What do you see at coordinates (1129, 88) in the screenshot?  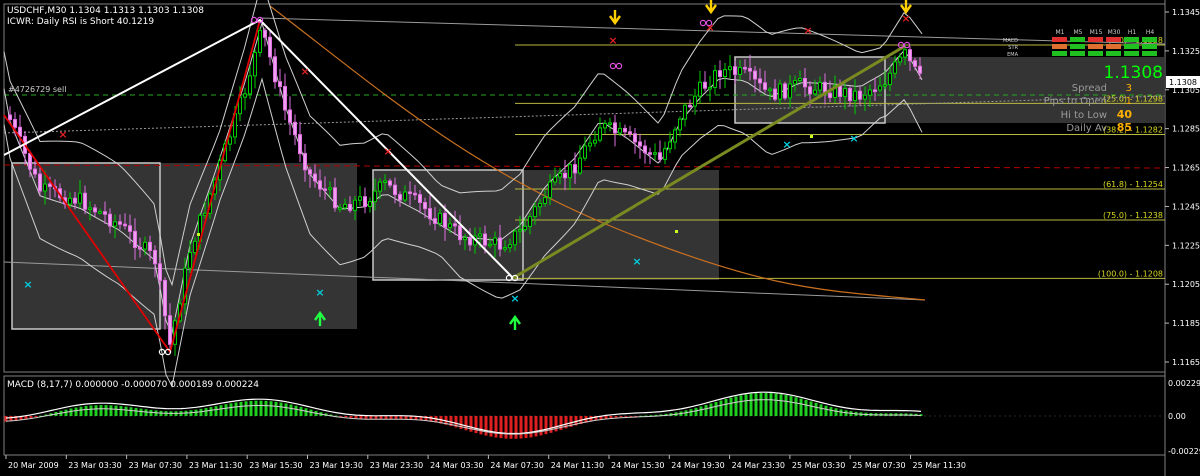 I see `spread-value: 3` at bounding box center [1129, 88].